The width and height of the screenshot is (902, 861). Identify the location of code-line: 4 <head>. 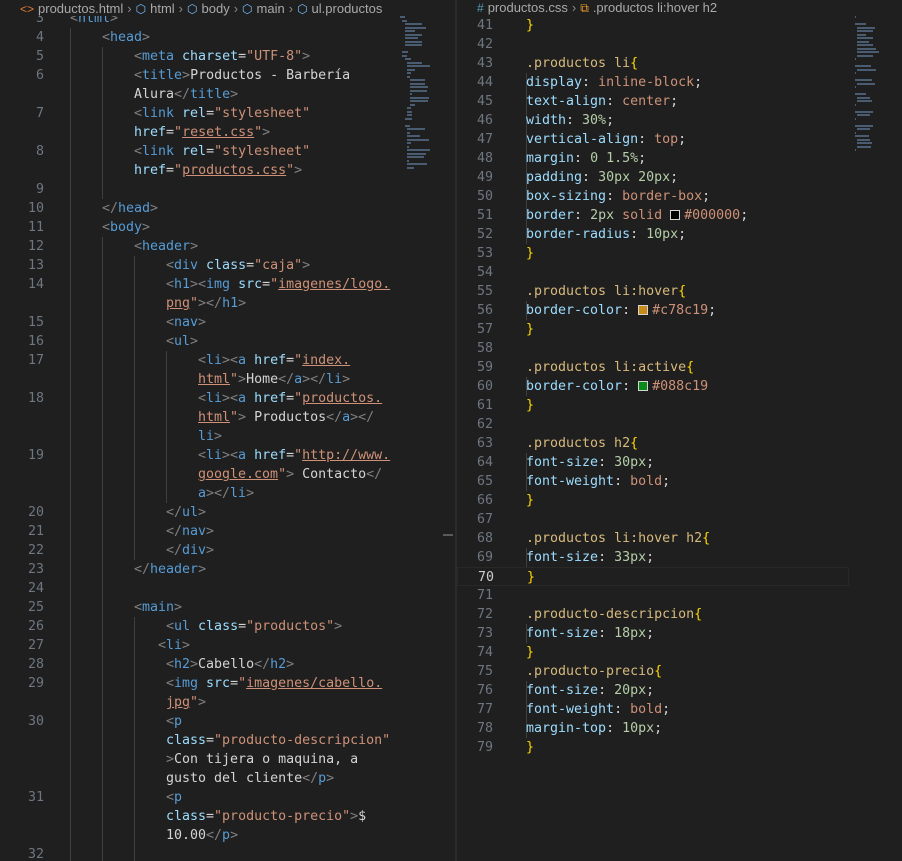
(227, 37).